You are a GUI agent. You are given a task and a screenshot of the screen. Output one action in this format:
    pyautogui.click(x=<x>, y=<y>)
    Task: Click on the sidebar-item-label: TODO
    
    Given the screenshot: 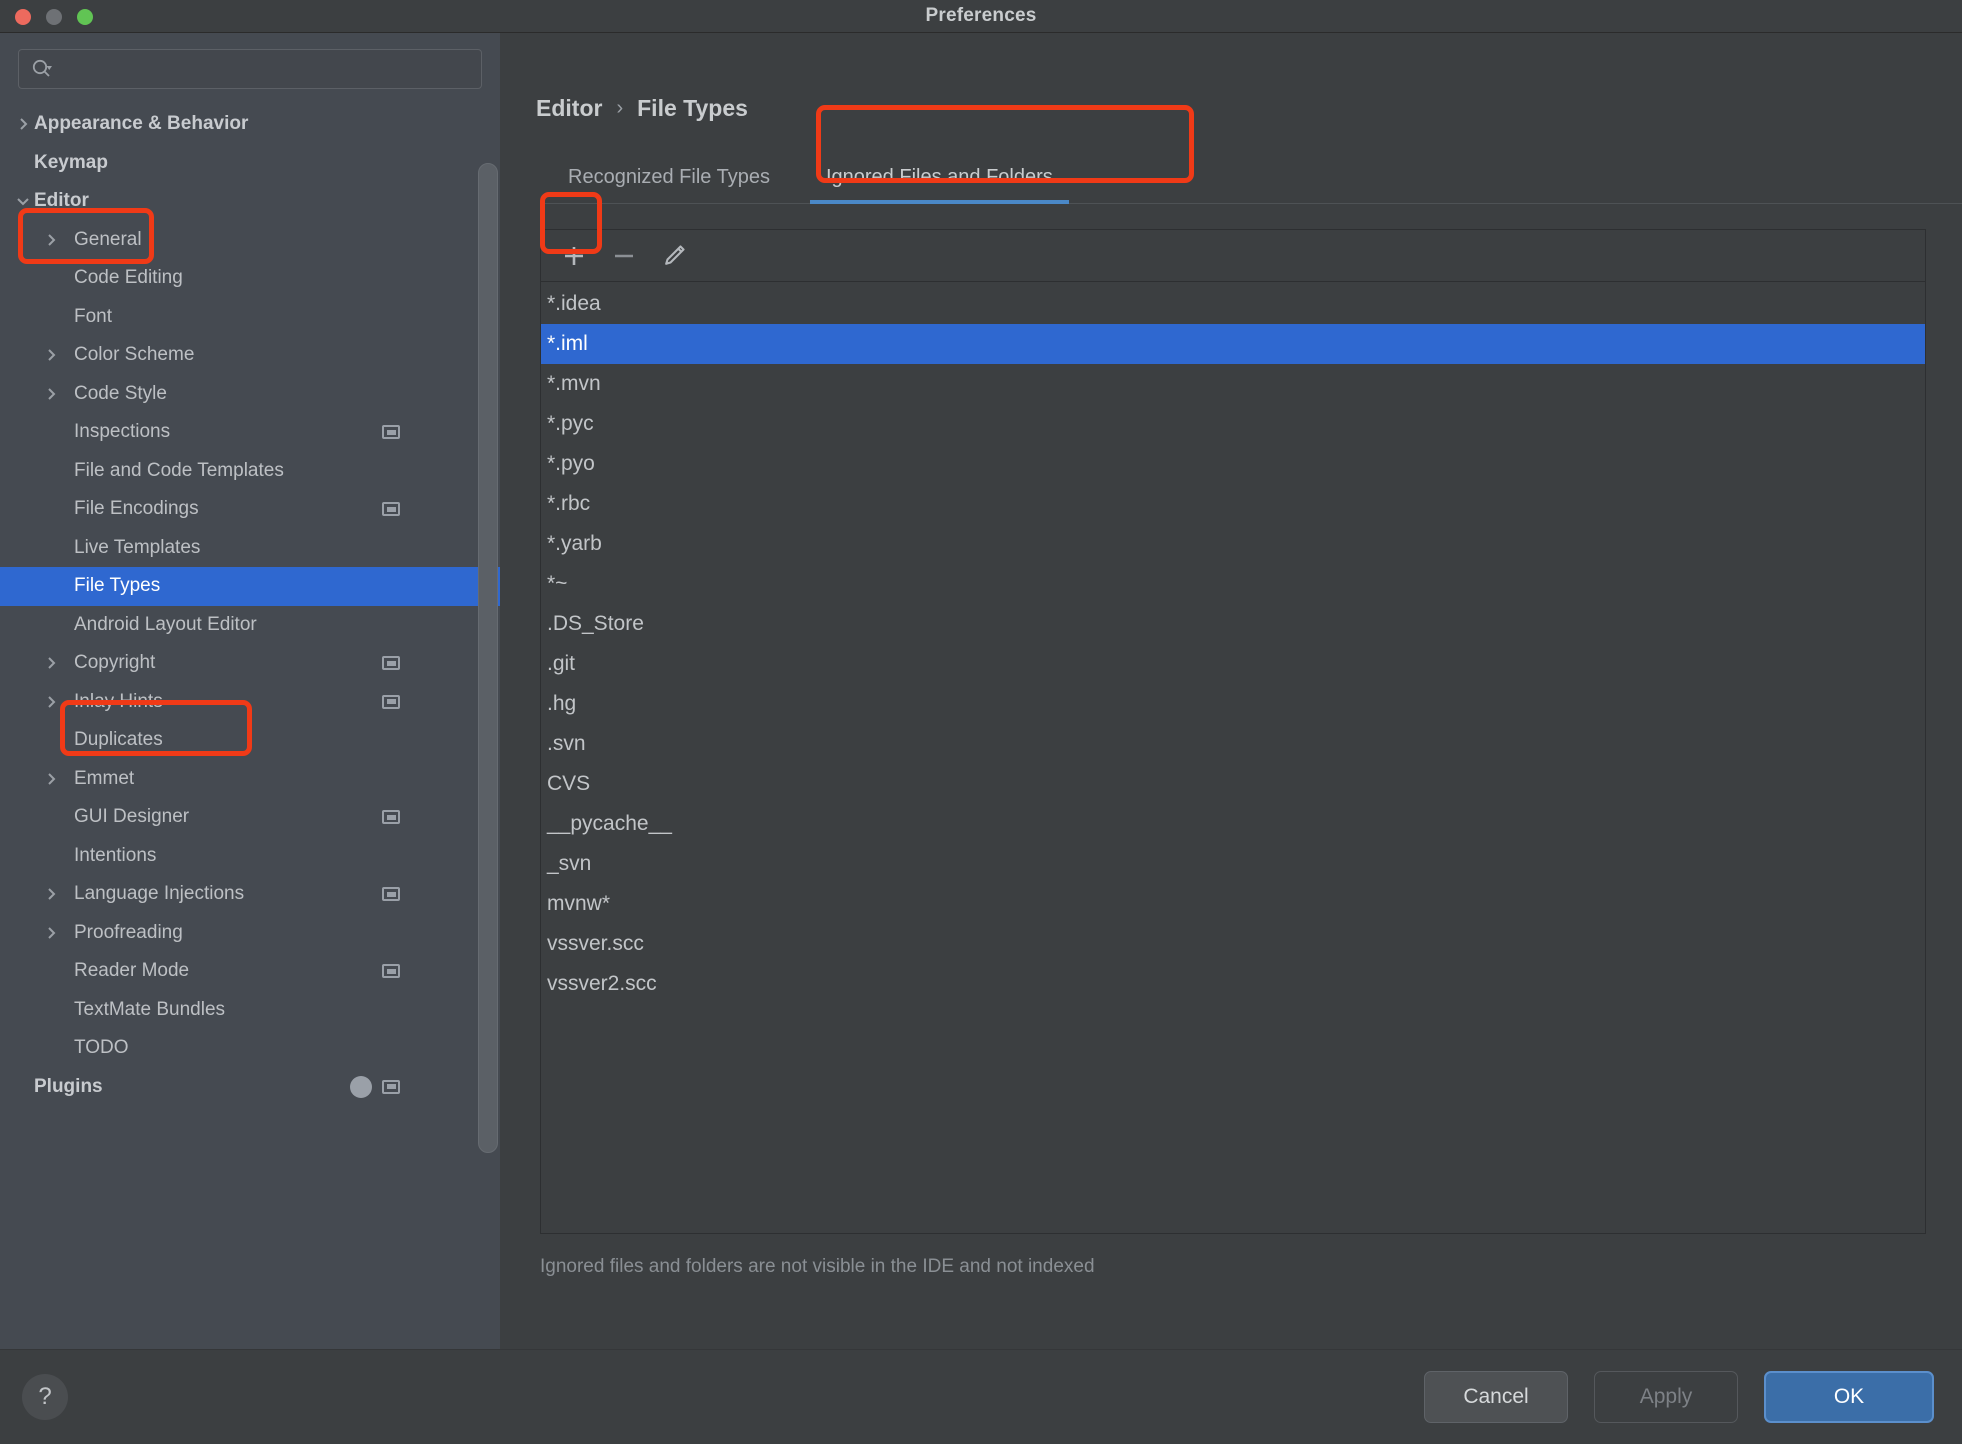 What is the action you would take?
    pyautogui.click(x=101, y=1048)
    